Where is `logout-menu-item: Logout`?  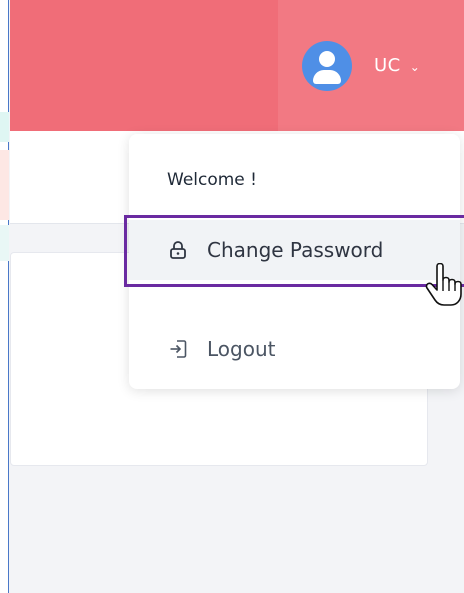 logout-menu-item: Logout is located at coordinates (294, 349).